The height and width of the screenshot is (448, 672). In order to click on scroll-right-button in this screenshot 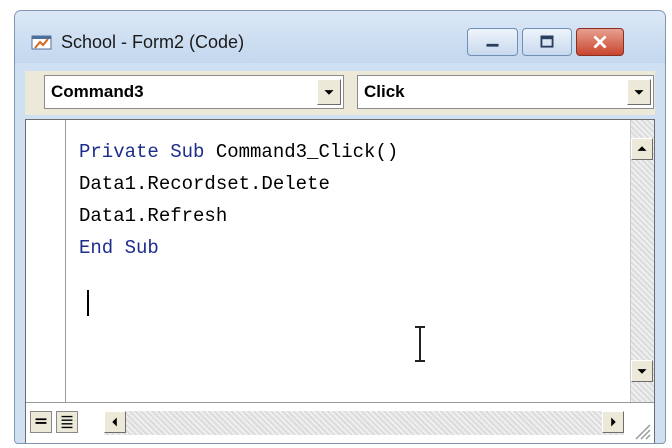, I will do `click(613, 422)`.